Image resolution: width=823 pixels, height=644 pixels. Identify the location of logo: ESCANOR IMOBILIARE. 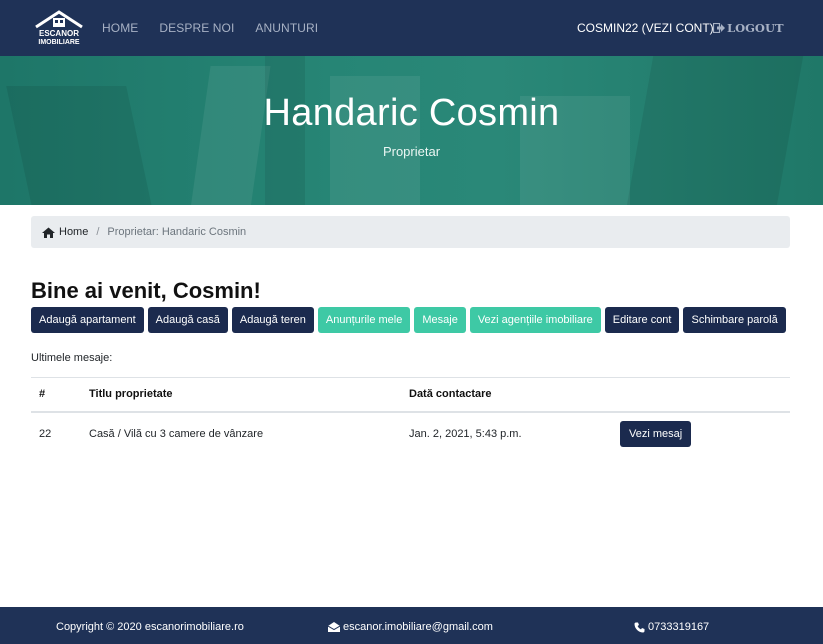
(59, 28).